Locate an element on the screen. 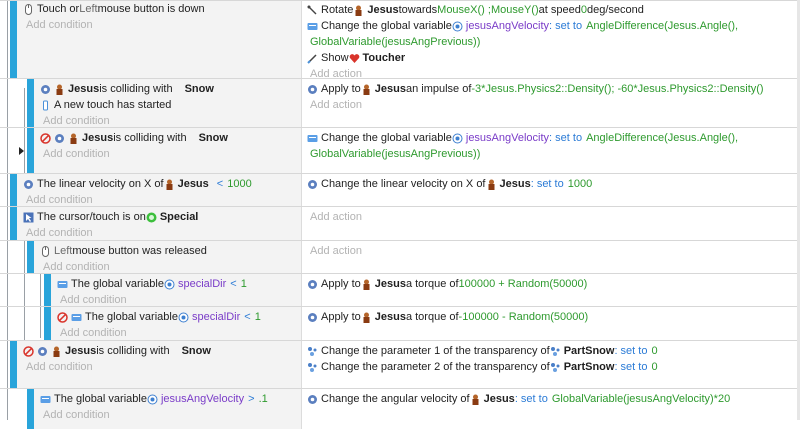  partsnow-object-icon is located at coordinates (555, 367).